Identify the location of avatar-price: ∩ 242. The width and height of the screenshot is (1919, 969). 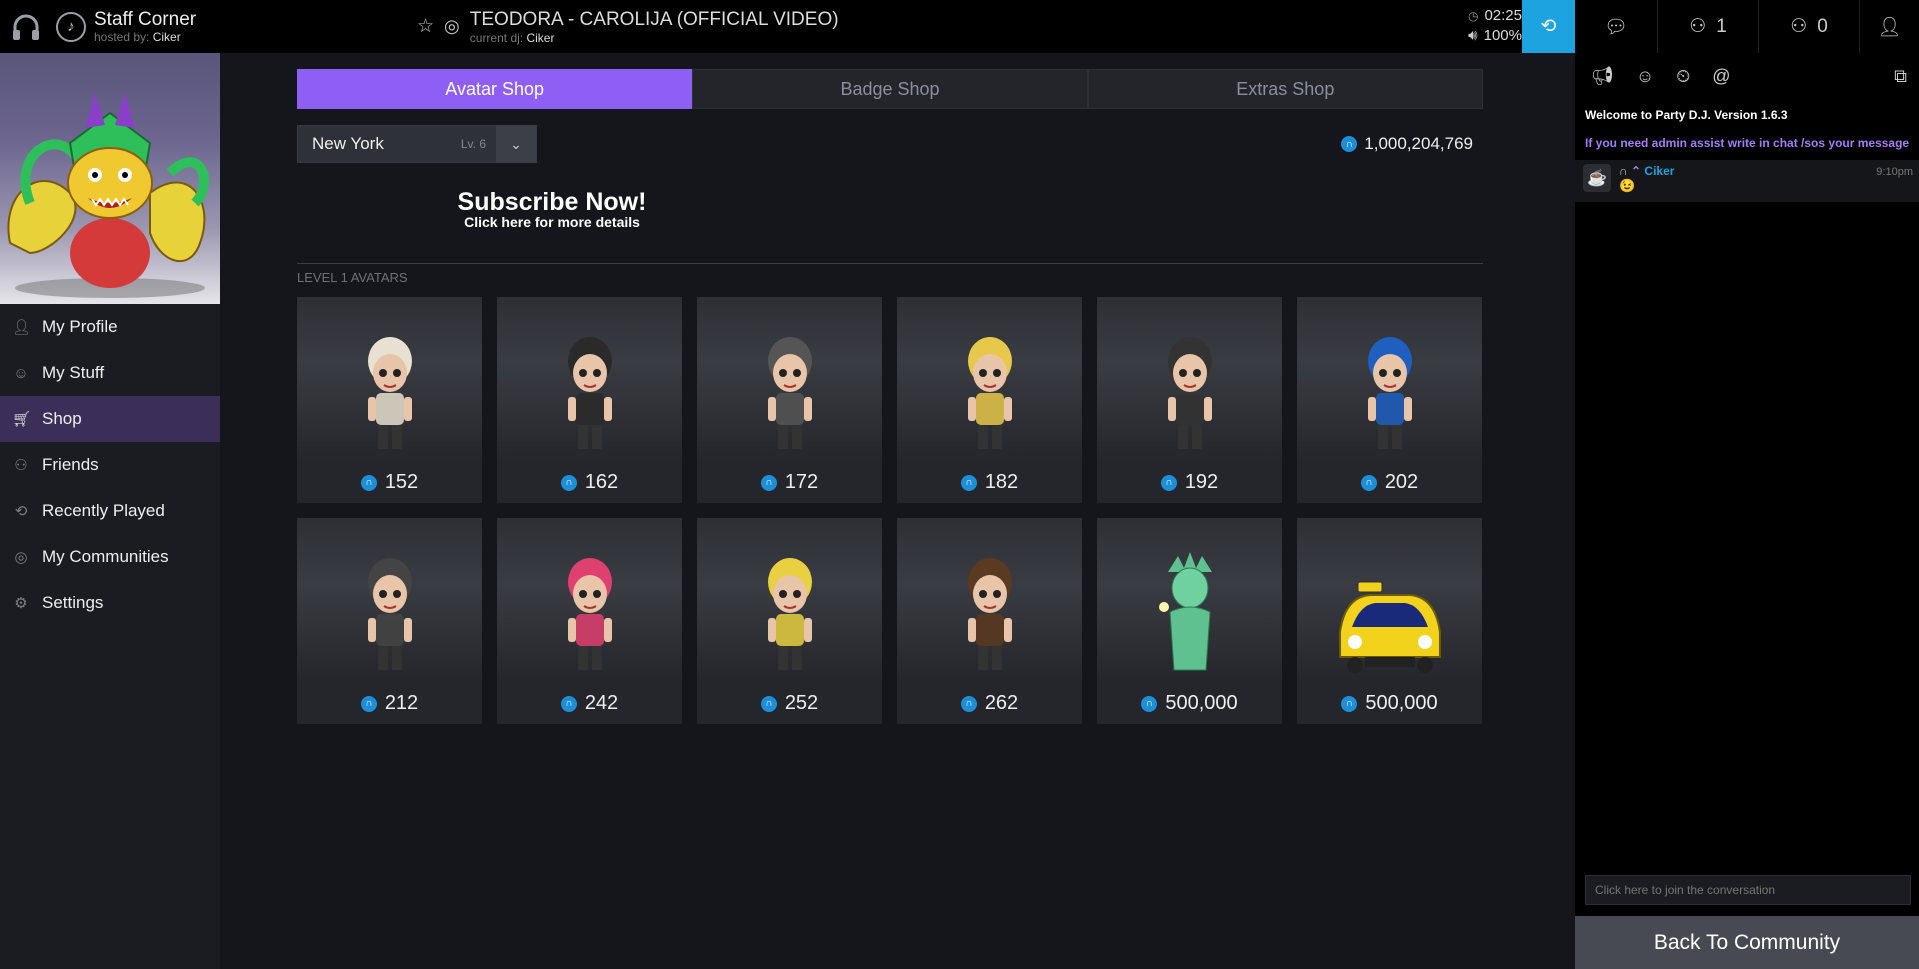
(589, 703).